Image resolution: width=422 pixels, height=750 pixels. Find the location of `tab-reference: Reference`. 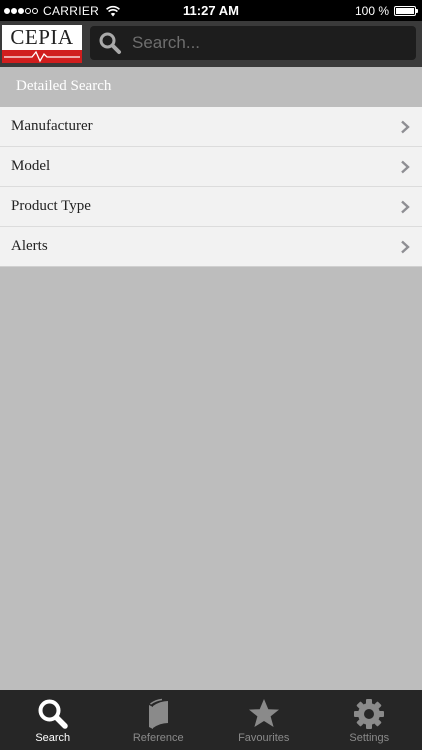

tab-reference: Reference is located at coordinates (159, 720).